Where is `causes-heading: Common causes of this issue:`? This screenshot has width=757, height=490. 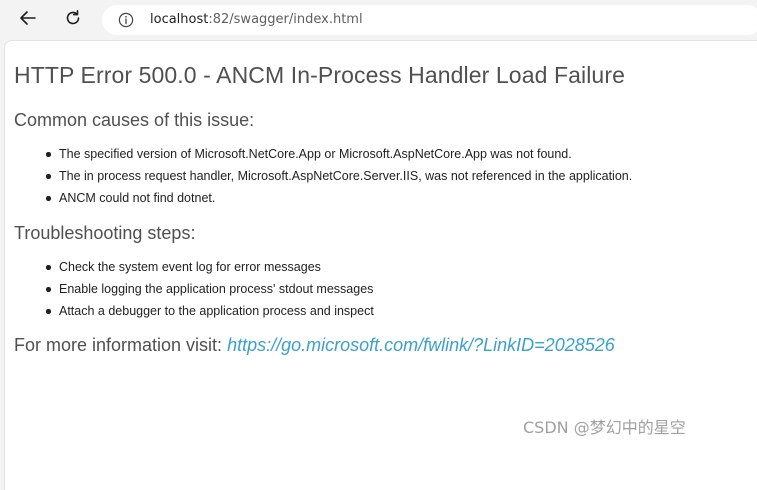 causes-heading: Common causes of this issue: is located at coordinates (134, 120).